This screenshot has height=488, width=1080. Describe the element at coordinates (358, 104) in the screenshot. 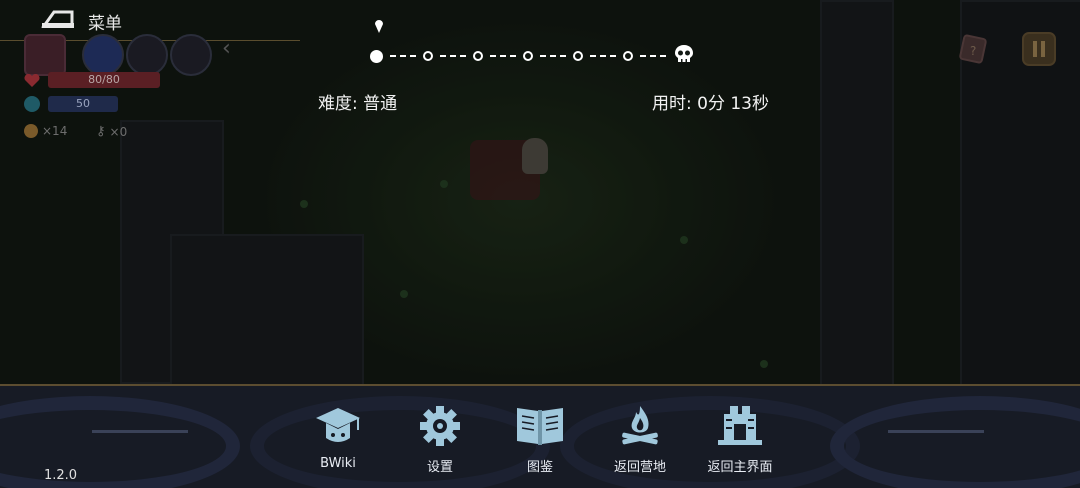

I see `difficulty-label: 难度: 普通` at that location.